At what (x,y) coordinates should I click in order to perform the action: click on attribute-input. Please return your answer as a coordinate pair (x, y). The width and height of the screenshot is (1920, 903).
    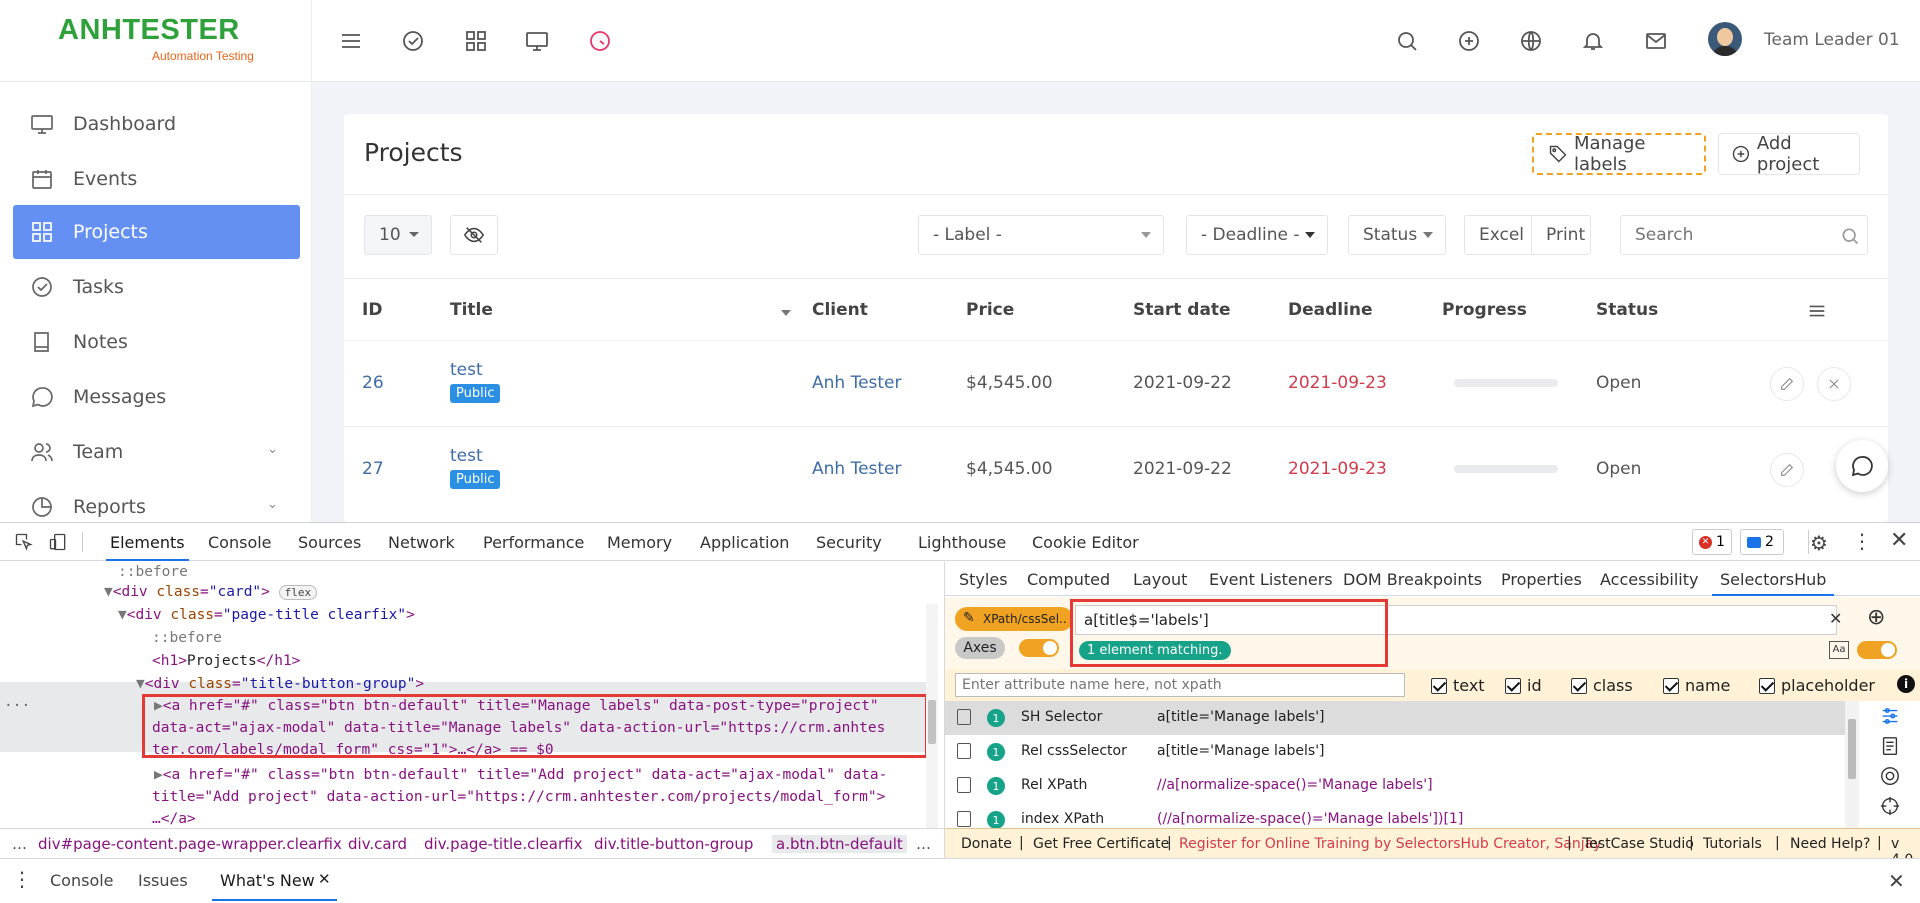
    Looking at the image, I should click on (1180, 685).